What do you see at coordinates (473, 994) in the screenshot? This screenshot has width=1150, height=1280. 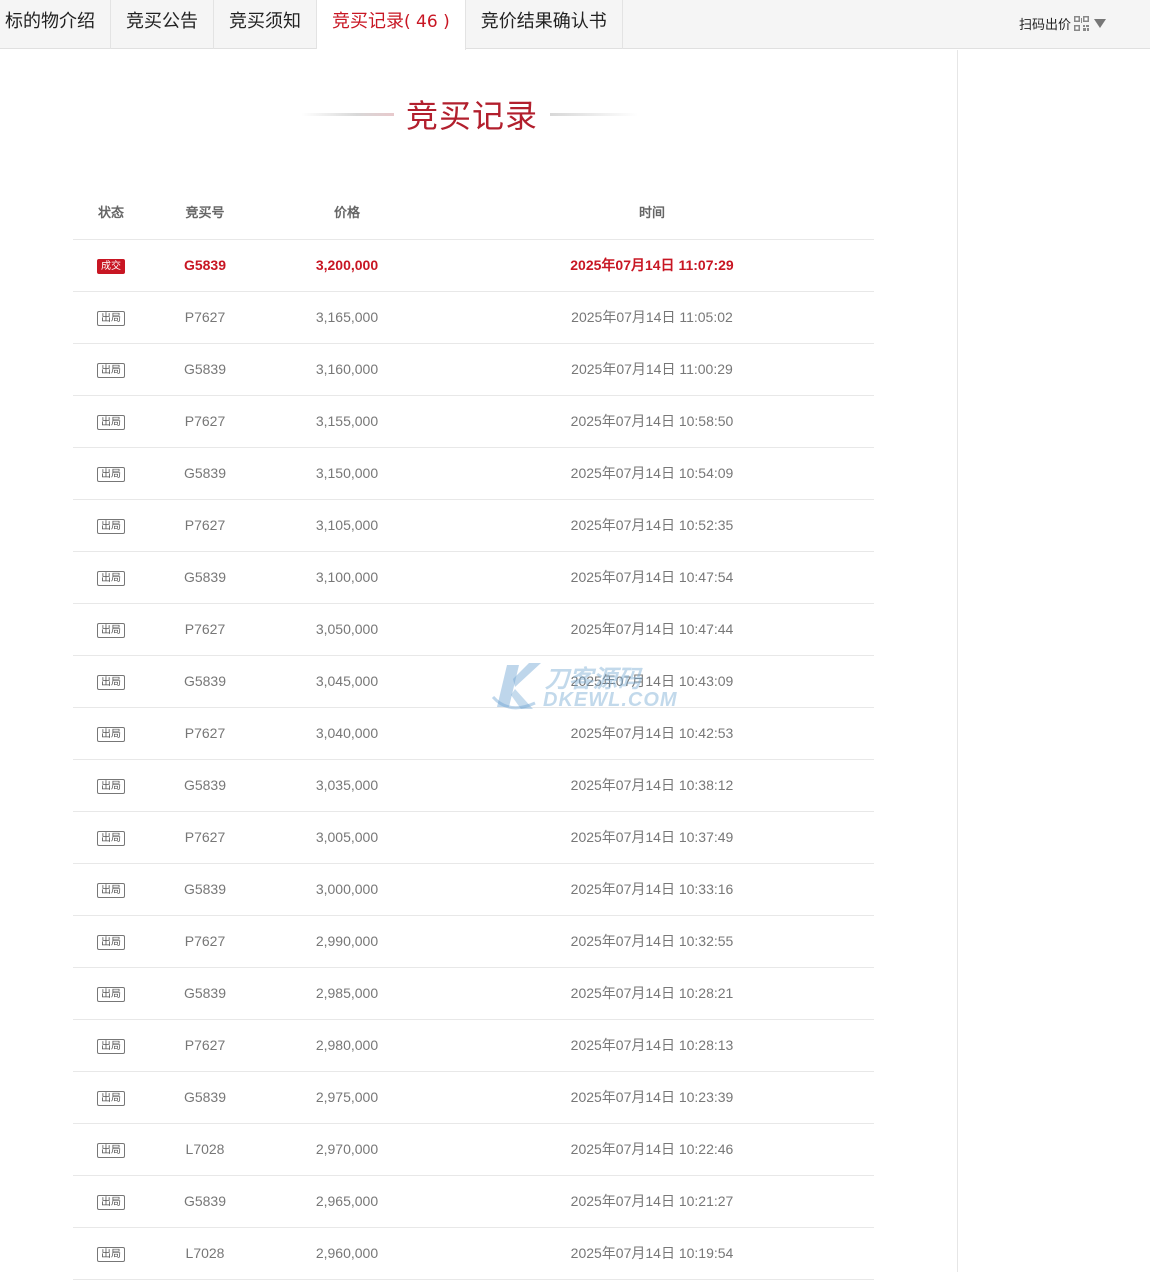 I see `table-row: 出局 G5839 2,985,000 2025年07月14日 10:28:21` at bounding box center [473, 994].